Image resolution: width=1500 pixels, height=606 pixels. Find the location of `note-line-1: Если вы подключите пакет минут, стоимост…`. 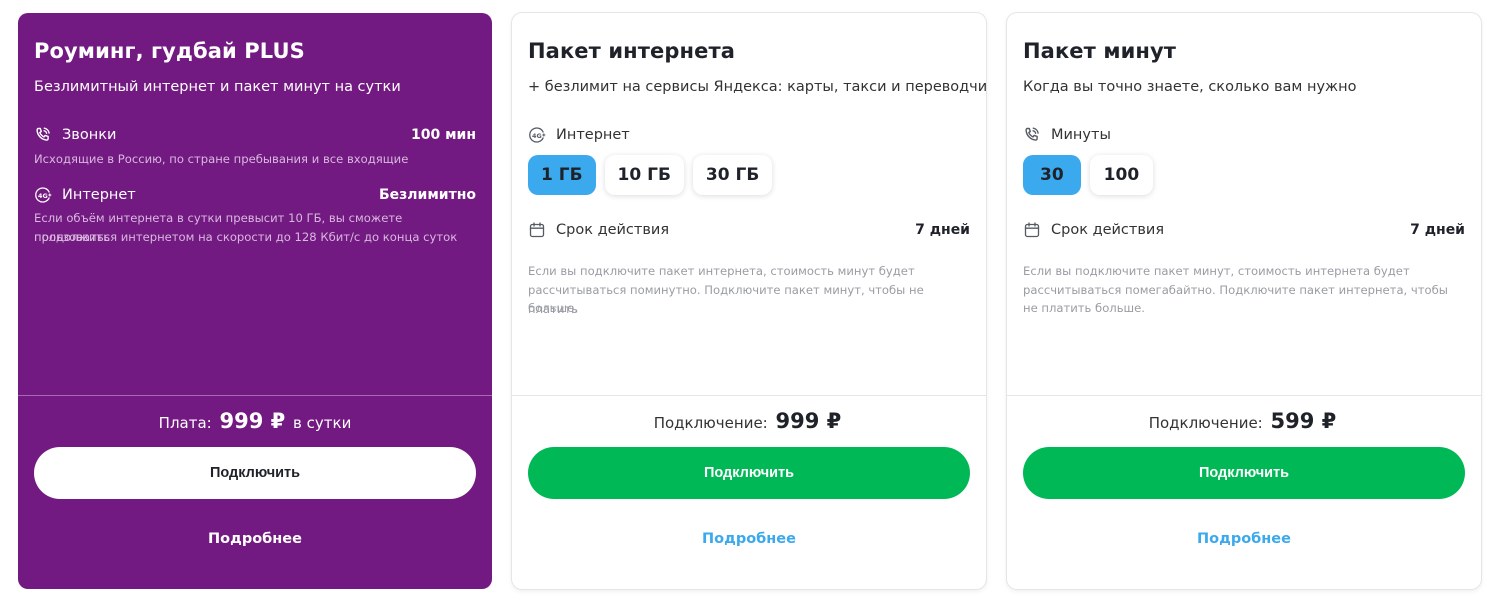

note-line-1: Если вы подключите пакет минут, стоимост… is located at coordinates (1216, 271).